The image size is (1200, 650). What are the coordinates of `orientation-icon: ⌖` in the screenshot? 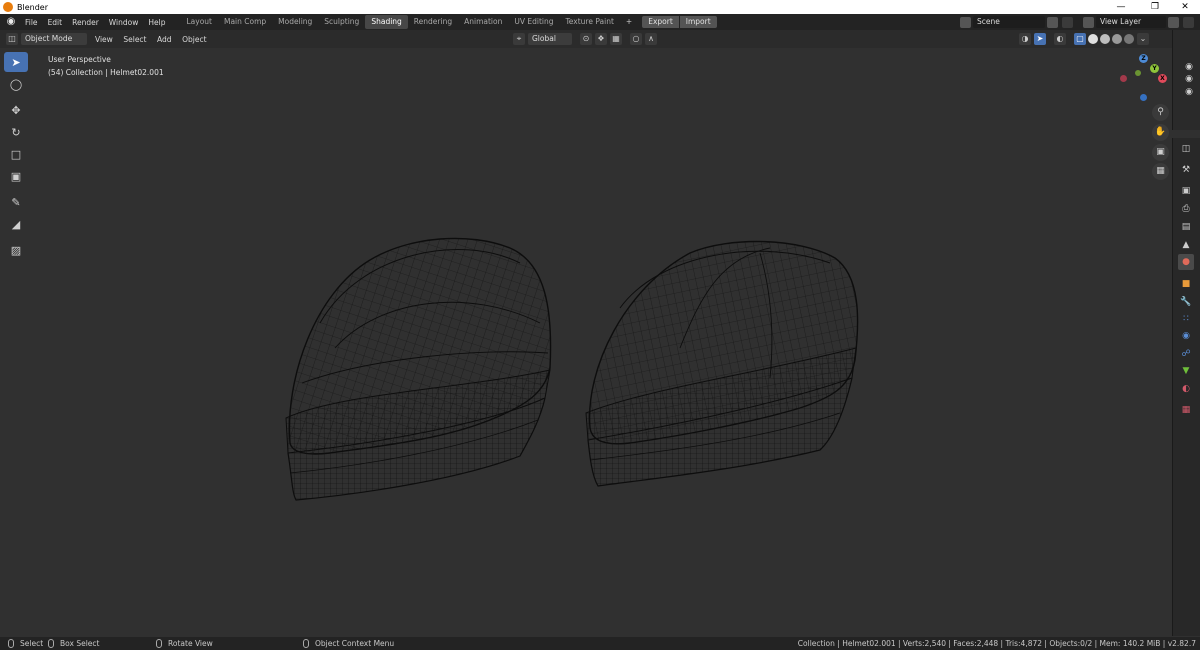 It's located at (519, 39).